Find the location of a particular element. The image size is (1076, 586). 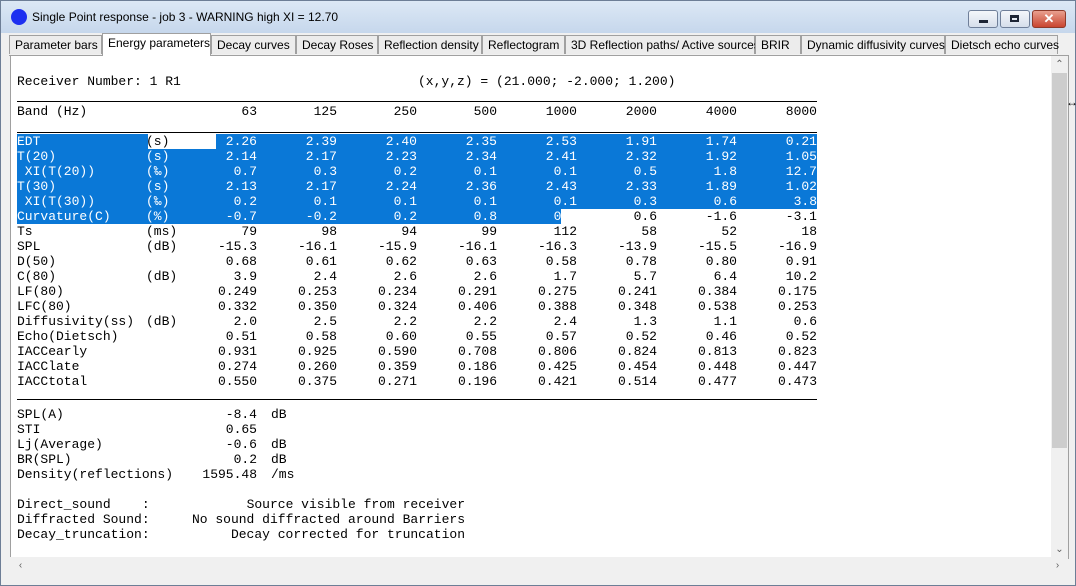

band-freq-250: 250 is located at coordinates (405, 111).